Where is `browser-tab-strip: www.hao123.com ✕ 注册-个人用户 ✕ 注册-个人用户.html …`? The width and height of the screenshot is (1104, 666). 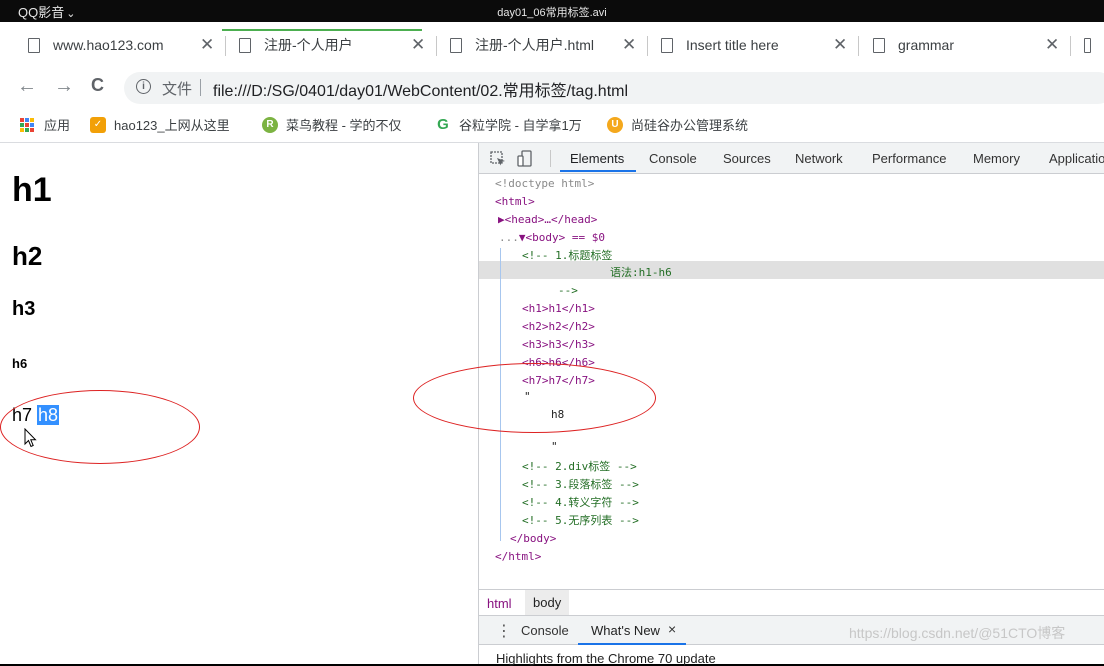
browser-tab-strip: www.hao123.com ✕ 注册-个人用户 ✕ 注册-个人用户.html … is located at coordinates (552, 45).